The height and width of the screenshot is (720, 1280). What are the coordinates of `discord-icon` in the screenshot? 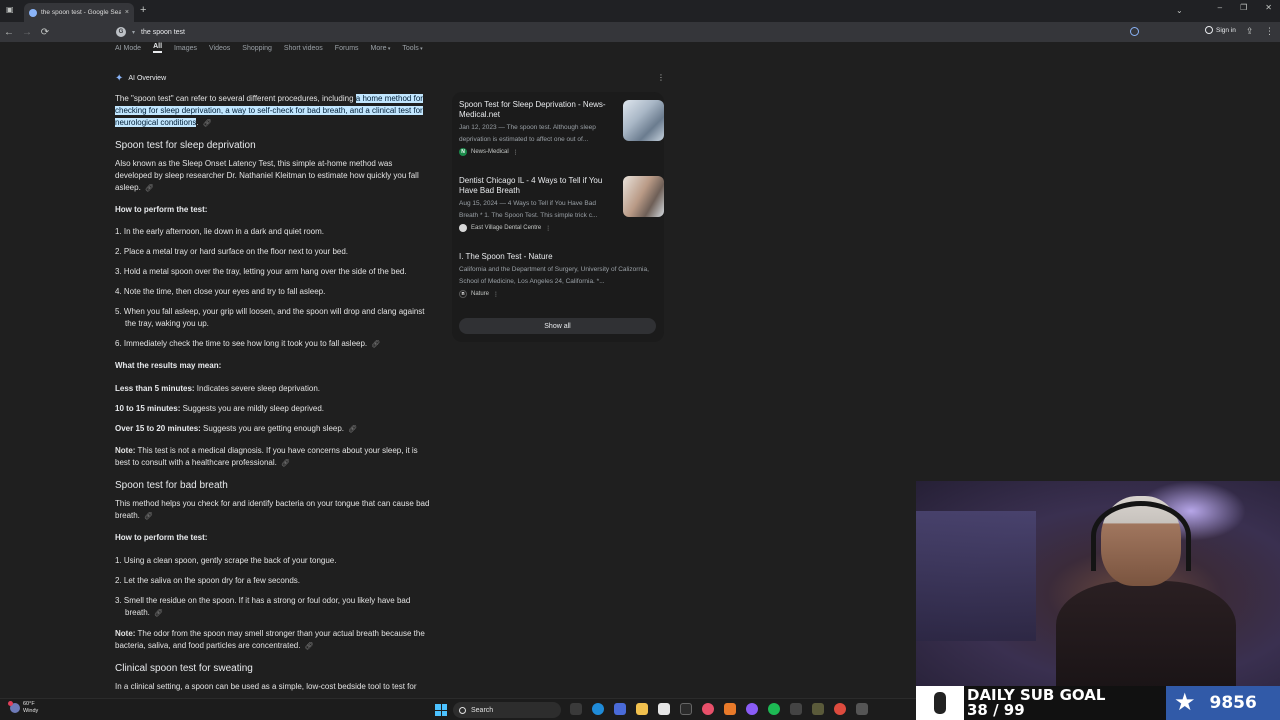 It's located at (752, 709).